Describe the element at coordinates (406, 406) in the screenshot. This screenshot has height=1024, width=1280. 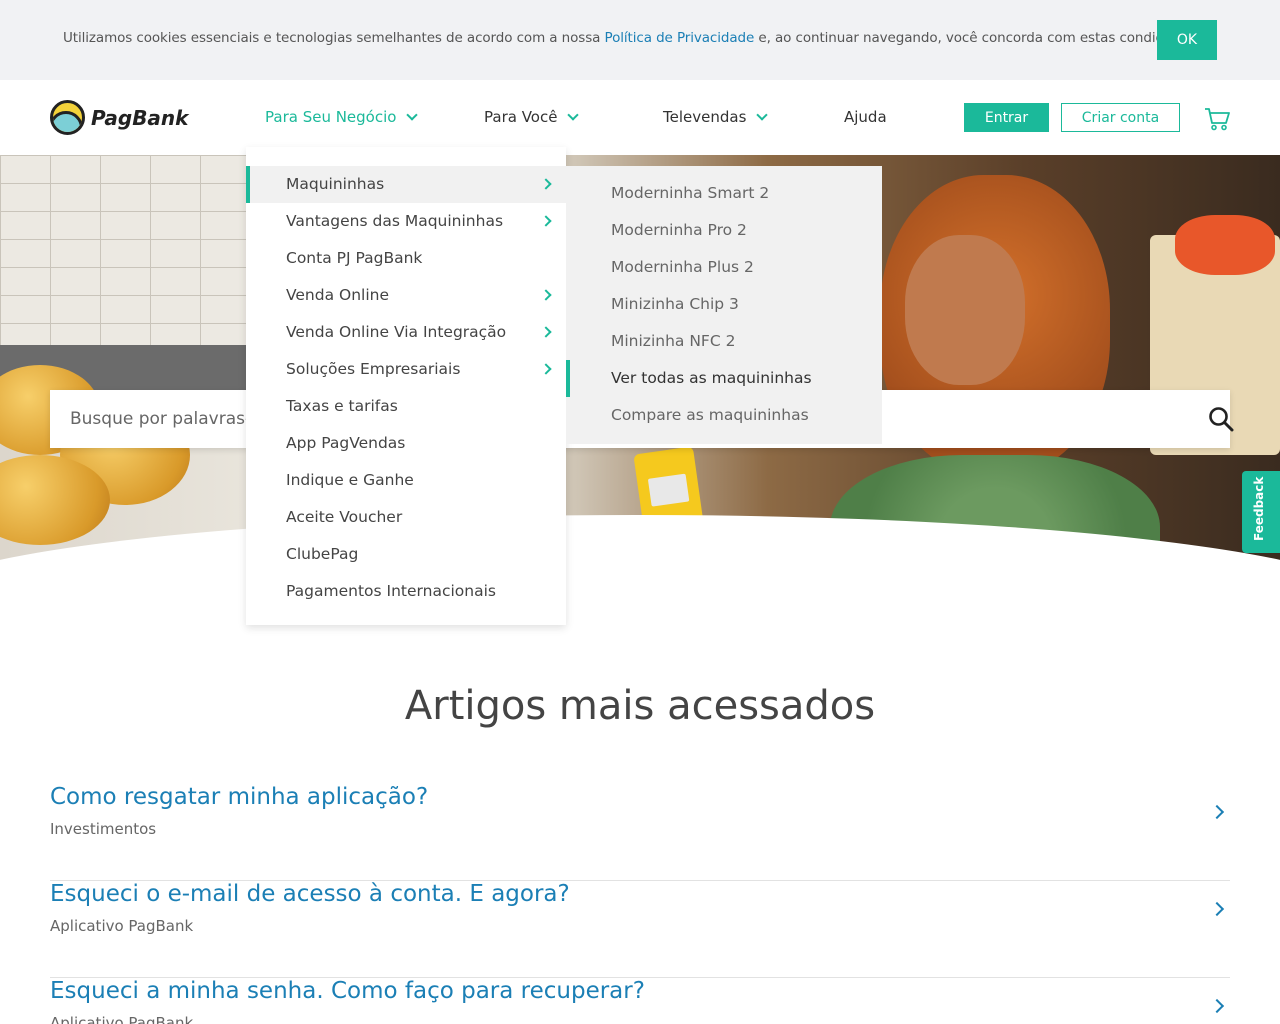
I see `menu-item-taxas: Taxas e tarifas` at that location.